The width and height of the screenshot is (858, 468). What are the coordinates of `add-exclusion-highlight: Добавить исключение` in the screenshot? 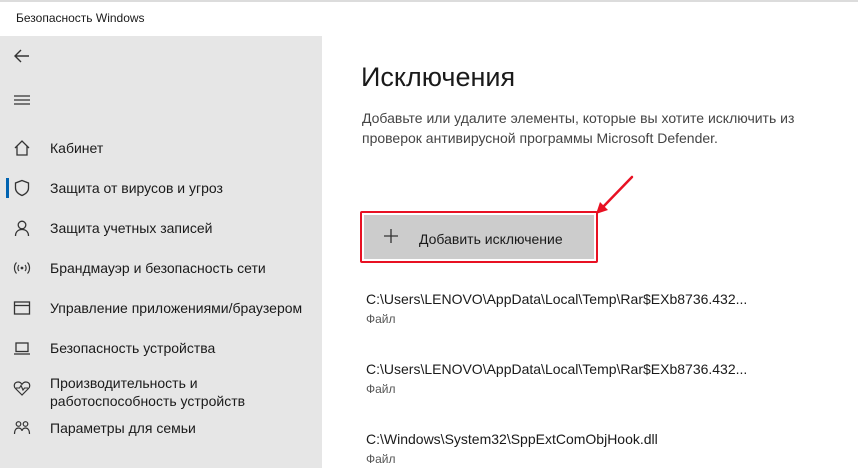 It's located at (479, 237).